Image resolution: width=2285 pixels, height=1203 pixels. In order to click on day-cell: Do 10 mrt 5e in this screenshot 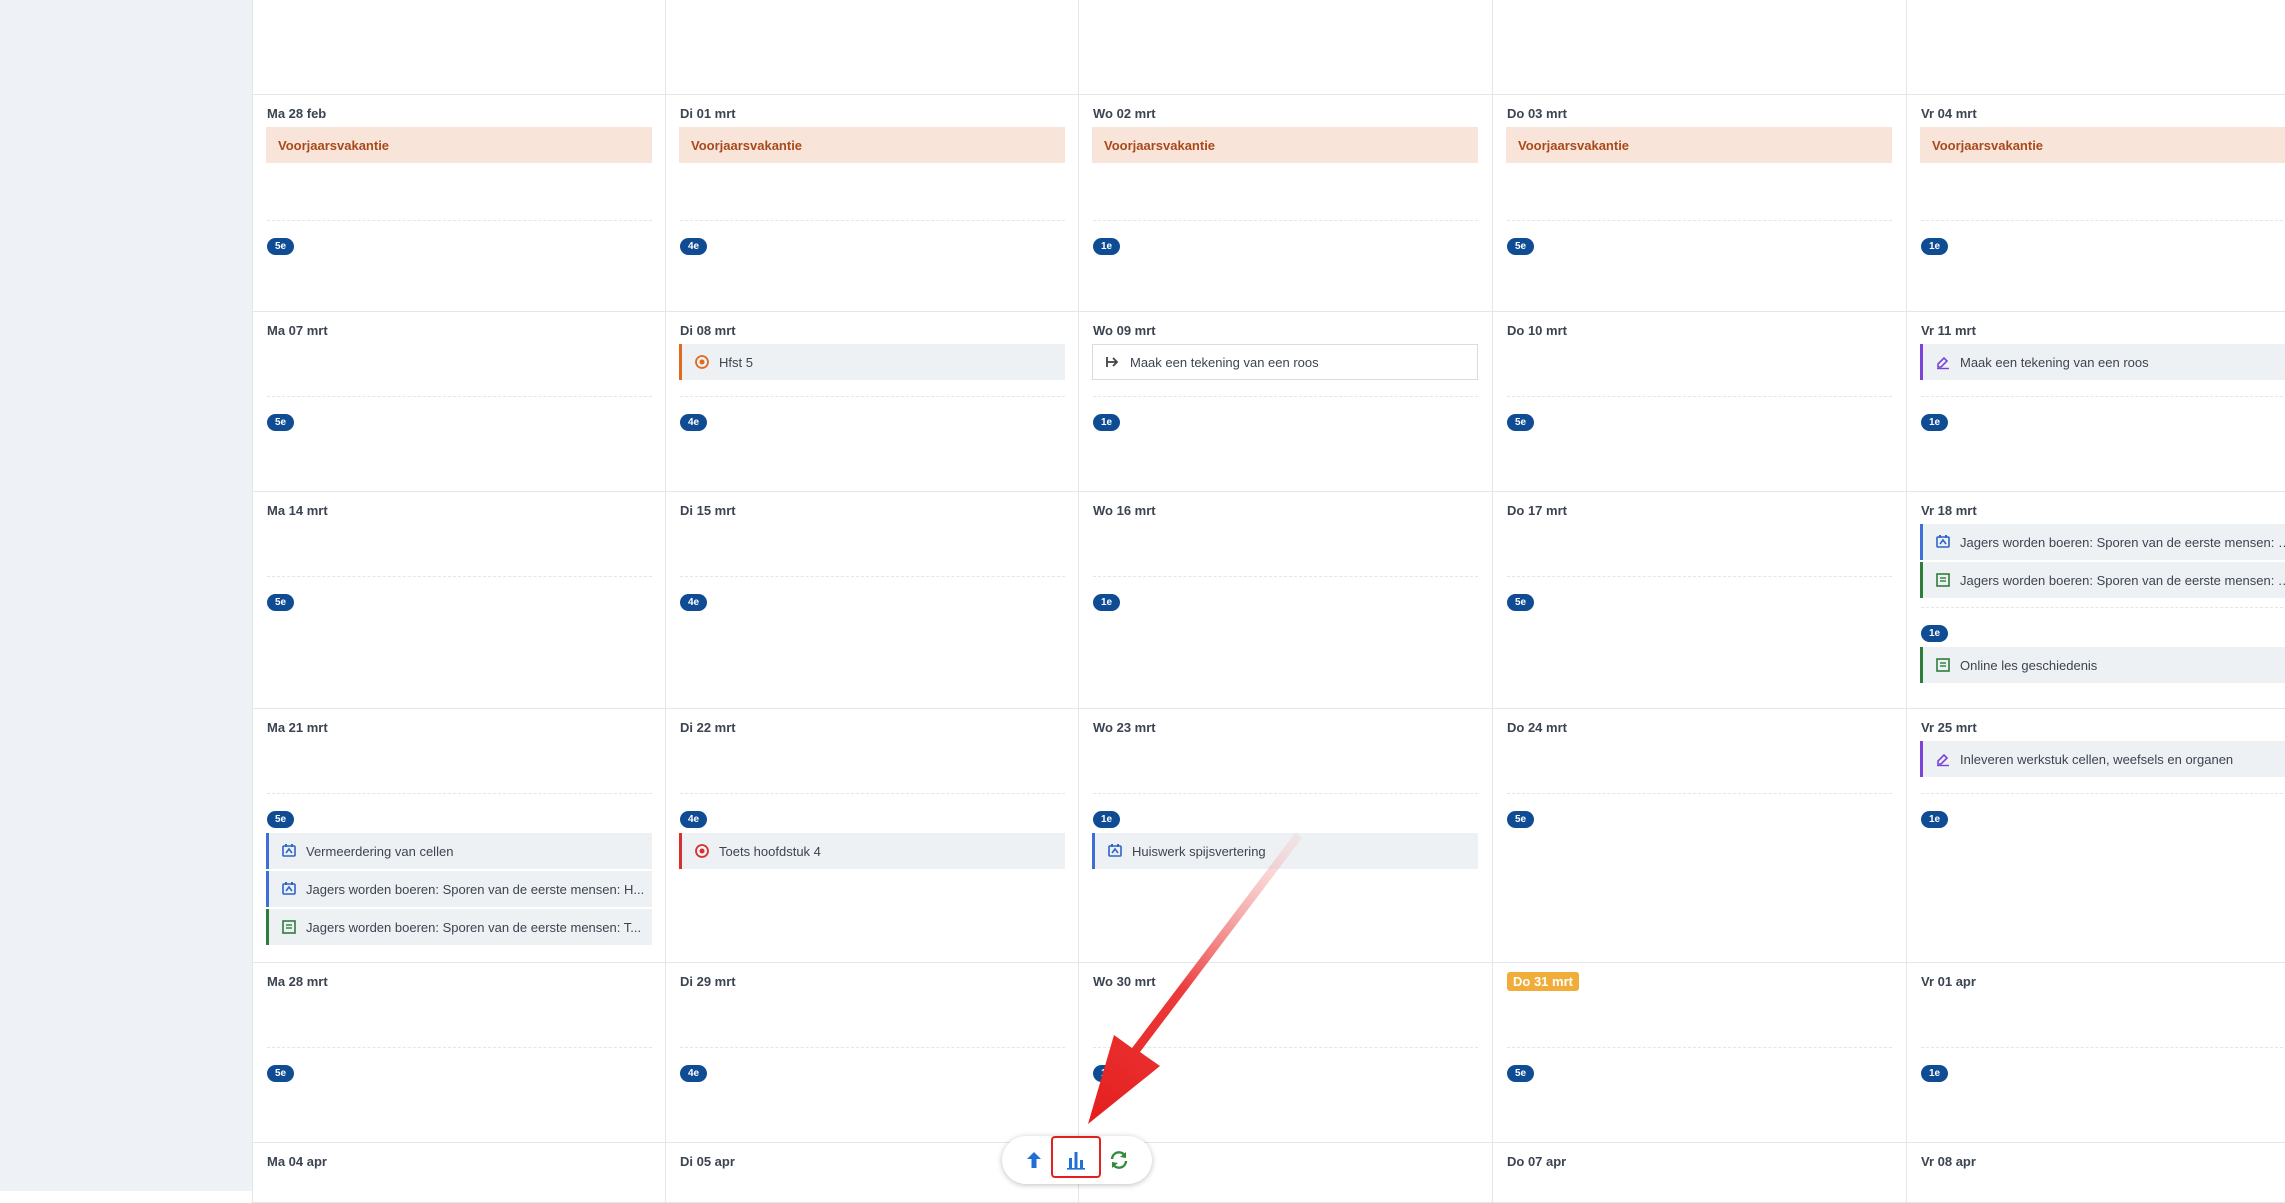, I will do `click(1699, 401)`.